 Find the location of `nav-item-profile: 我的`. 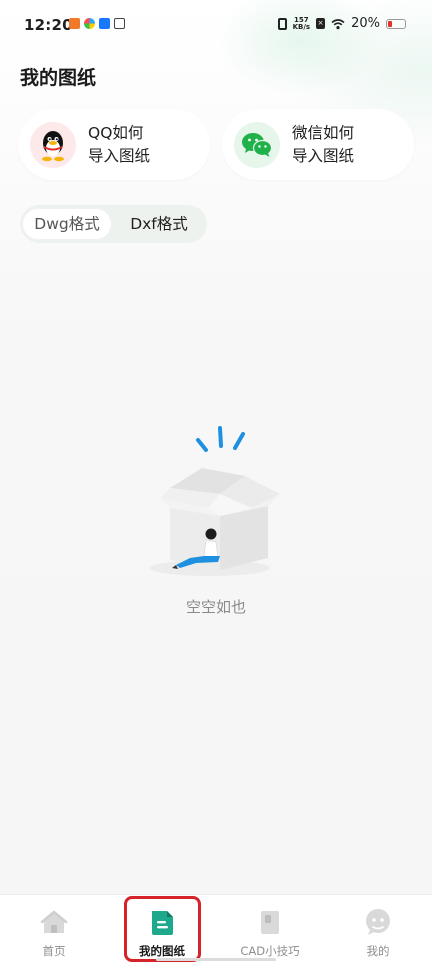

nav-item-profile: 我的 is located at coordinates (378, 930).